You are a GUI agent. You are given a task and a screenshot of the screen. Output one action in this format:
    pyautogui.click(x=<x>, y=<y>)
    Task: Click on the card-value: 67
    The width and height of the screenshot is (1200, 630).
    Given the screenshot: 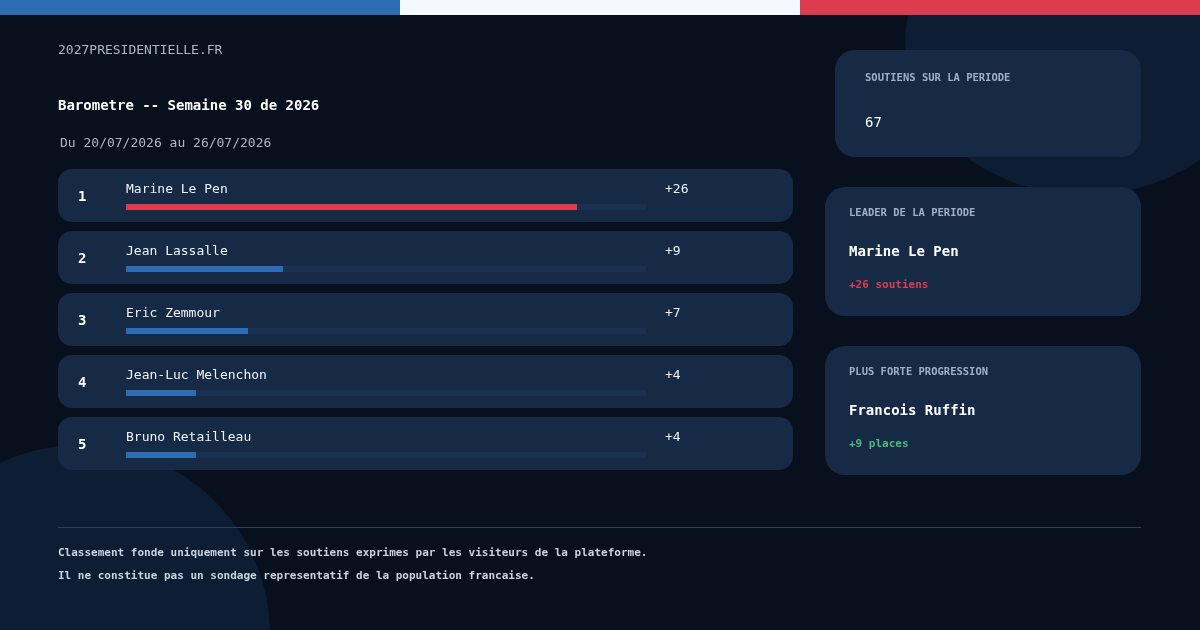 What is the action you would take?
    pyautogui.click(x=873, y=122)
    